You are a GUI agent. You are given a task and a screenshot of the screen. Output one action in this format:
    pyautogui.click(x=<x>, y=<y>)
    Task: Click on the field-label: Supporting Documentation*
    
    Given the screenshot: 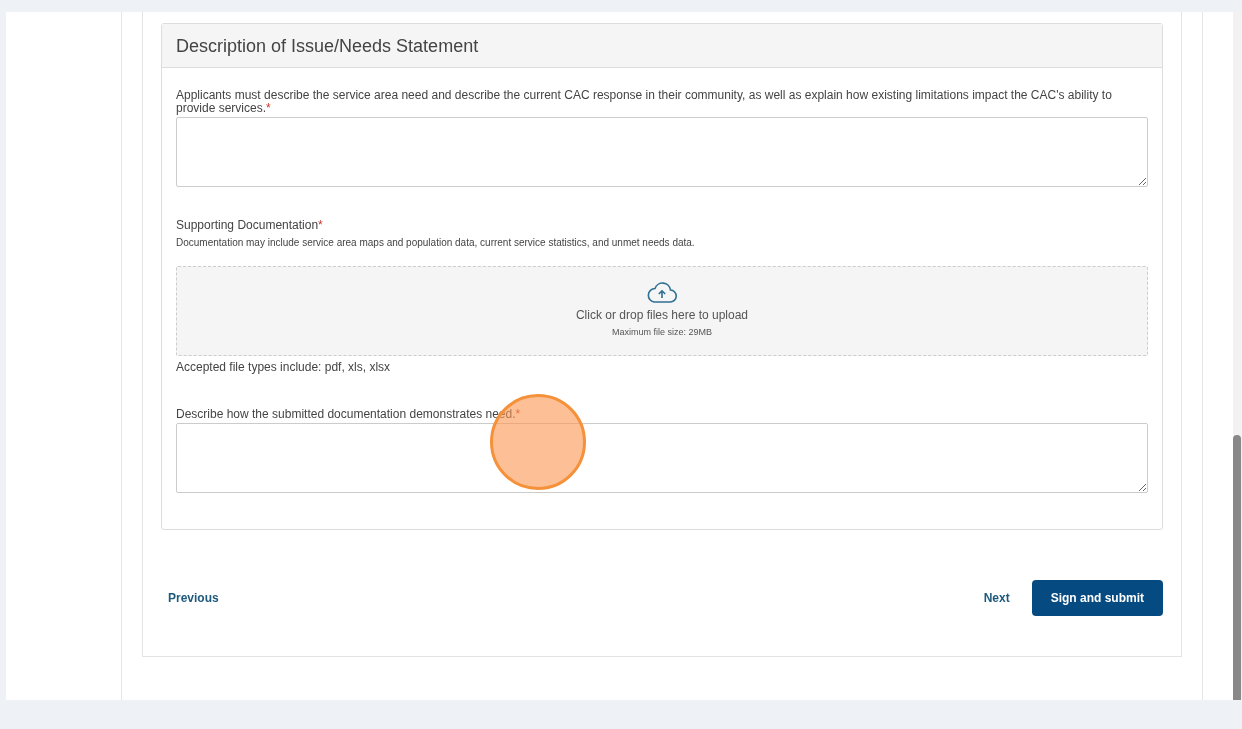 What is the action you would take?
    pyautogui.click(x=250, y=225)
    